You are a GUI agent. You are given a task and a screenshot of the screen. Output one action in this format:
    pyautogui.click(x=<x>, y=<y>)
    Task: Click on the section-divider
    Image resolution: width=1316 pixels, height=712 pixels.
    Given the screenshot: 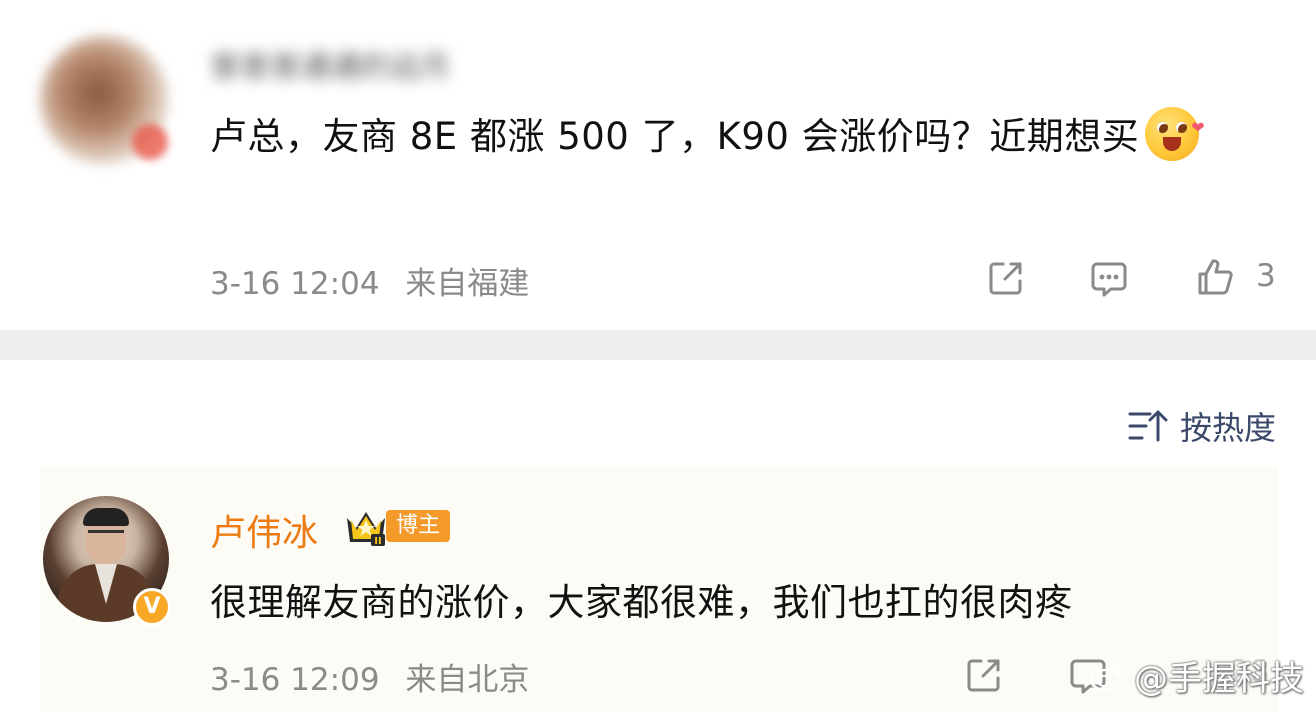 What is the action you would take?
    pyautogui.click(x=658, y=345)
    